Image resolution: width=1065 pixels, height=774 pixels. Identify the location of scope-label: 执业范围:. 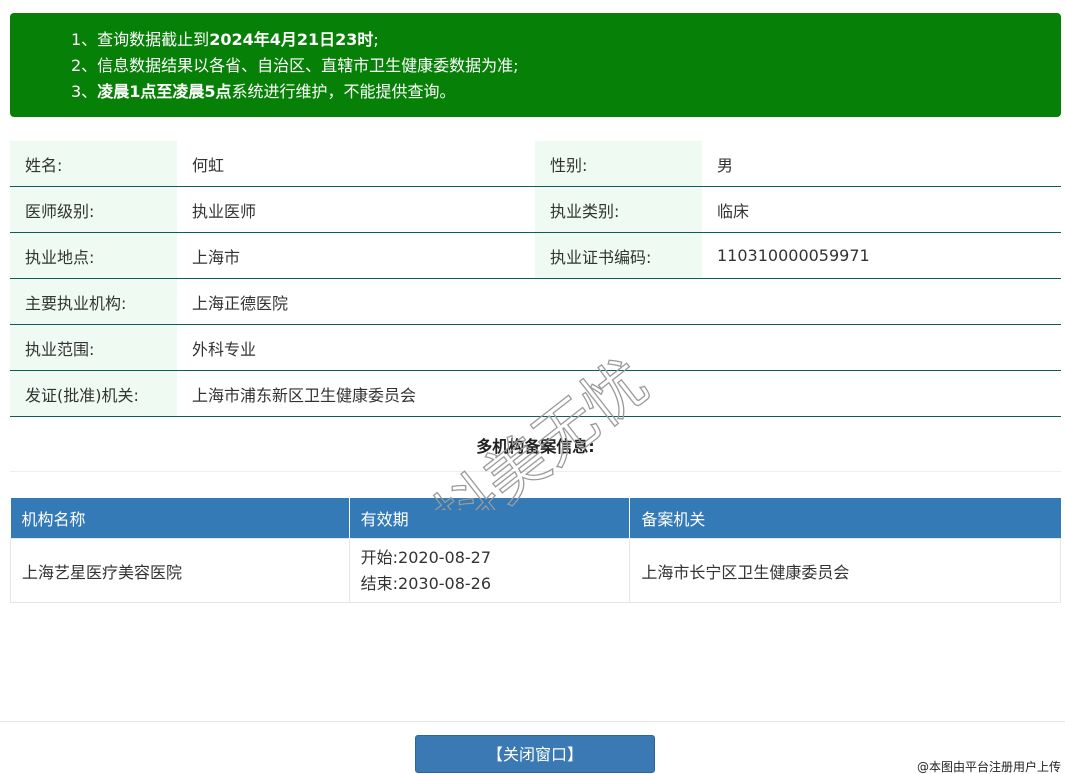
(93, 347).